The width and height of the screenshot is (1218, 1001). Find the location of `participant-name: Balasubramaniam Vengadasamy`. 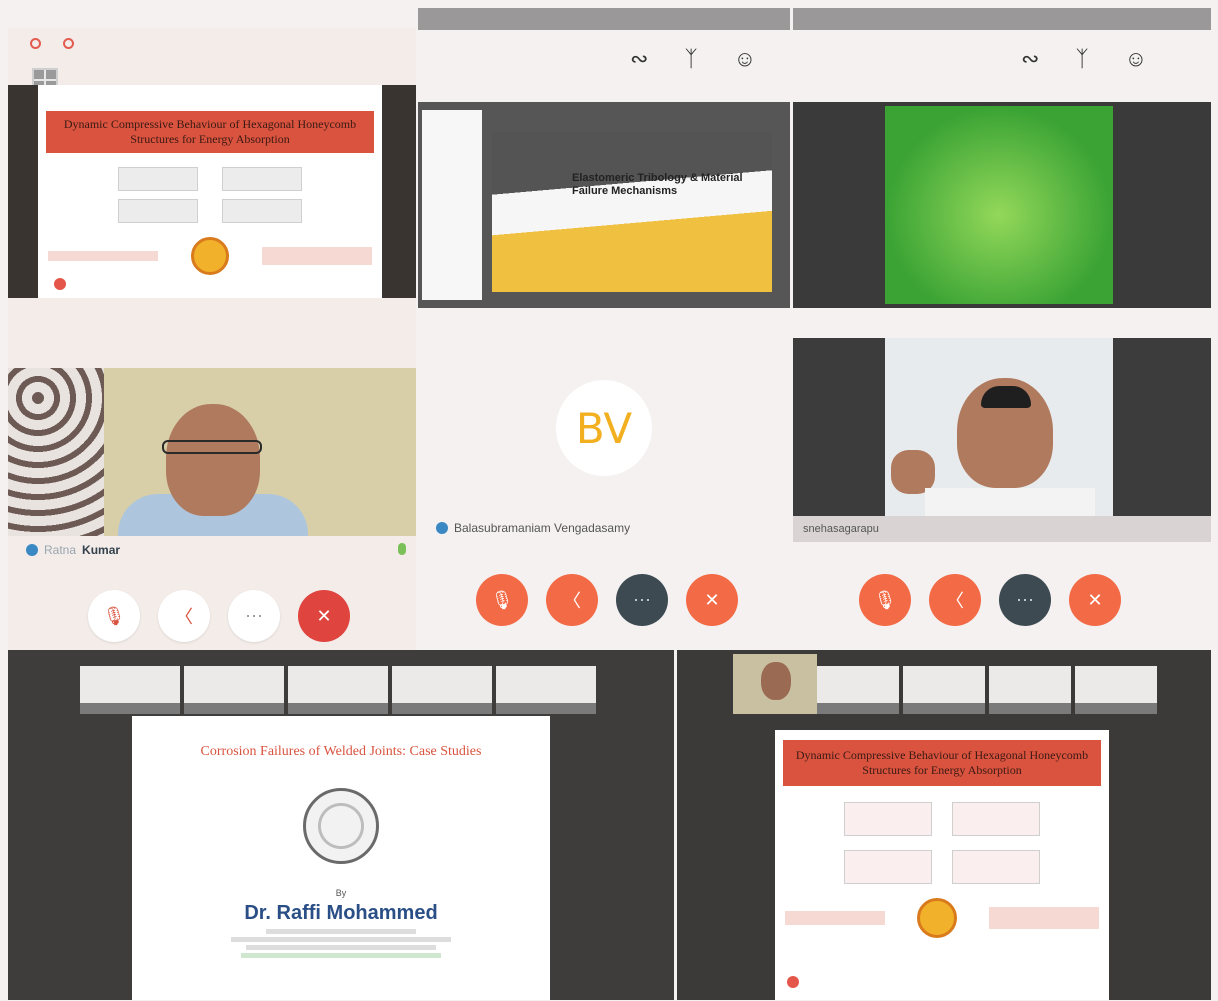

participant-name: Balasubramaniam Vengadasamy is located at coordinates (542, 528).